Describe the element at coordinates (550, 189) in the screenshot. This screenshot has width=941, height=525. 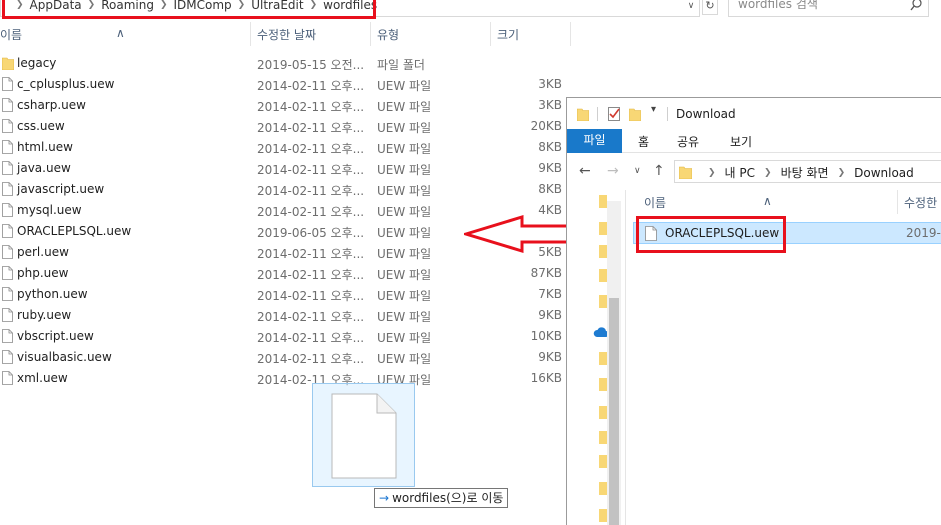
I see `file-size: 8KB` at that location.